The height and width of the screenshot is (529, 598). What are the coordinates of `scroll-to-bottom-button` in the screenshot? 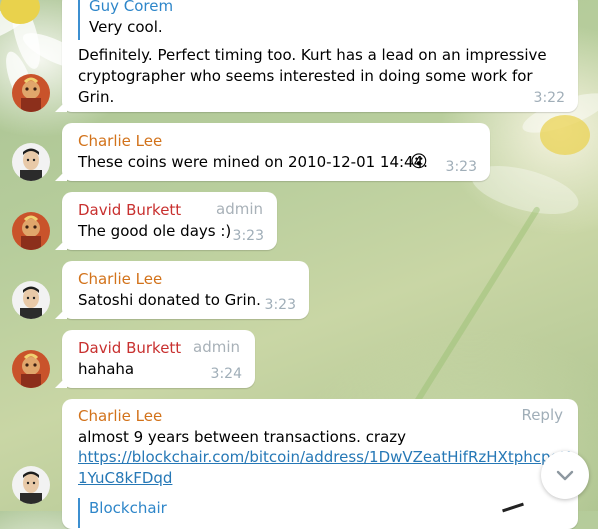 It's located at (565, 475).